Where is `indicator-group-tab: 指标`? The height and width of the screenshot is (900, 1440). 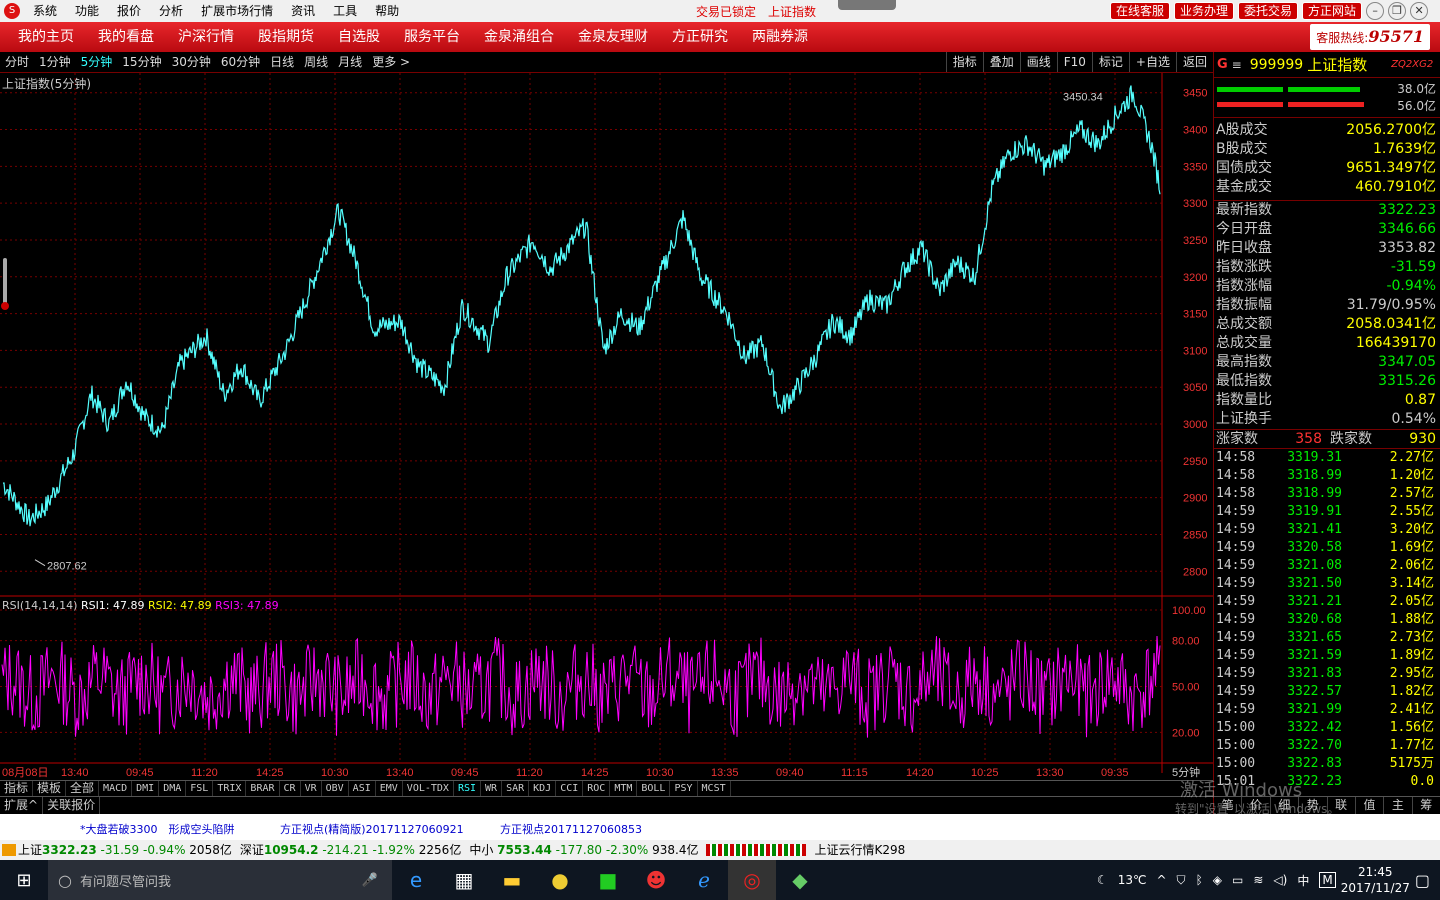 indicator-group-tab: 指标 is located at coordinates (17, 788).